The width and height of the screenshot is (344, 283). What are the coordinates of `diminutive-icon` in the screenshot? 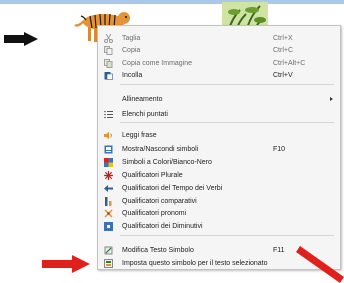 It's located at (108, 226).